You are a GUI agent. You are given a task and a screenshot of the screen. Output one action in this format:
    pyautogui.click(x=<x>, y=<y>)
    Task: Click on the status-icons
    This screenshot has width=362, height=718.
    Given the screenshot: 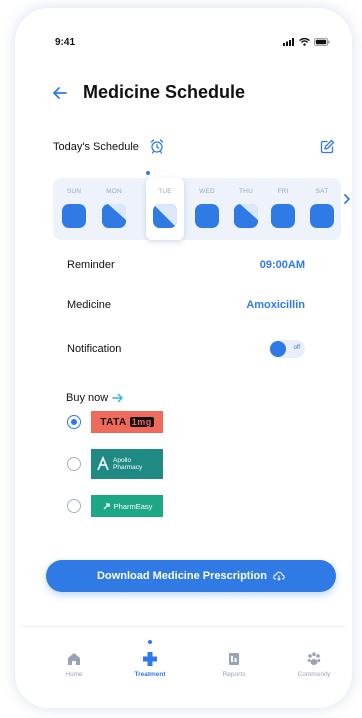 What is the action you would take?
    pyautogui.click(x=306, y=42)
    